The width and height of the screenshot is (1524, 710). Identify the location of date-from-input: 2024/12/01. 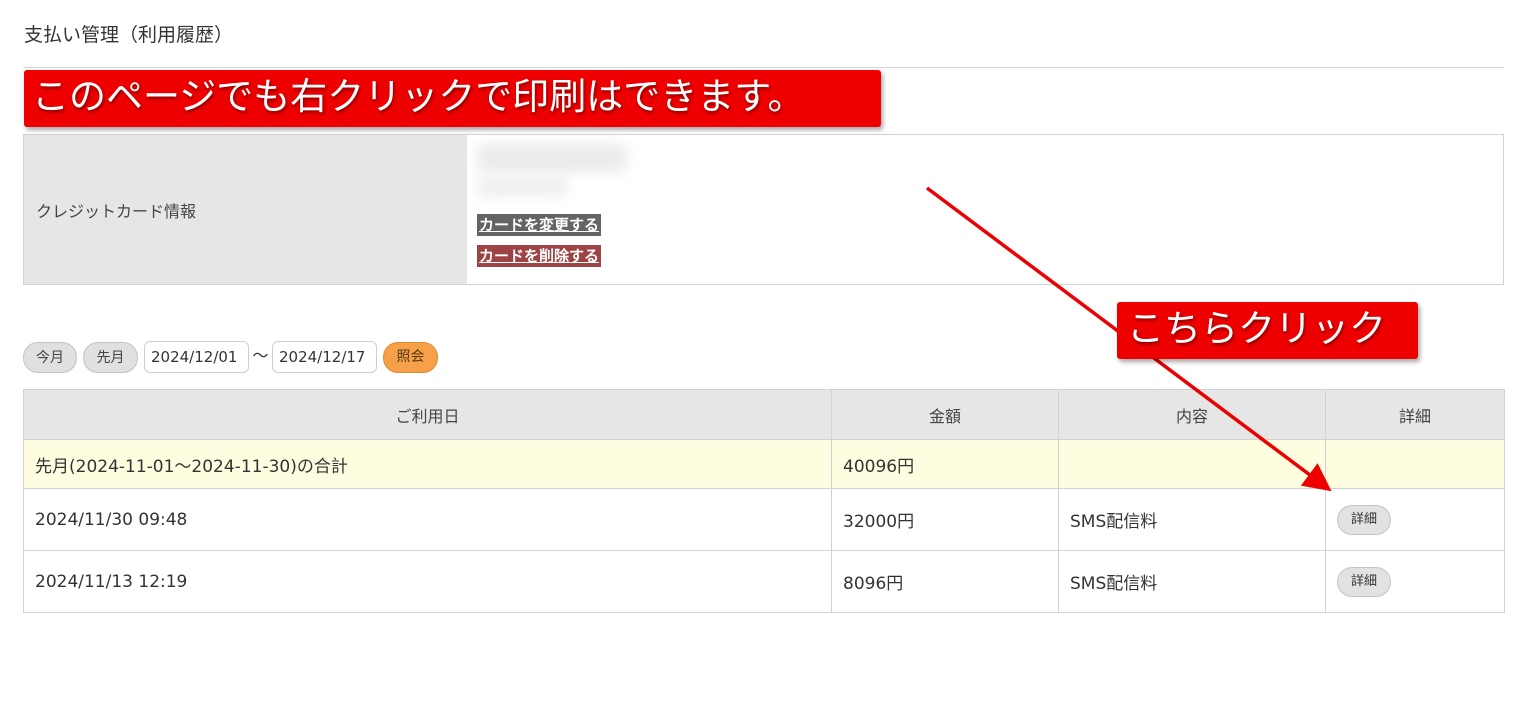
(196, 357).